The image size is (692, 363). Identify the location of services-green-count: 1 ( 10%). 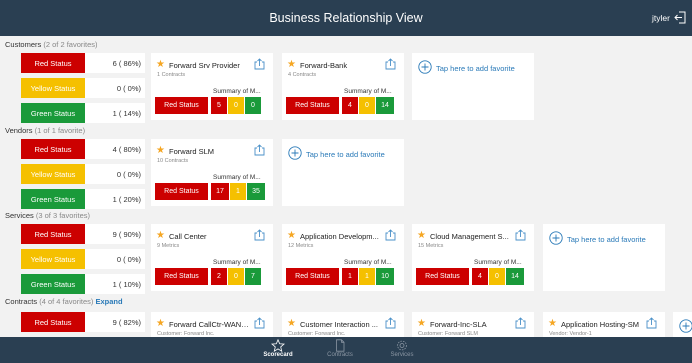
(115, 284).